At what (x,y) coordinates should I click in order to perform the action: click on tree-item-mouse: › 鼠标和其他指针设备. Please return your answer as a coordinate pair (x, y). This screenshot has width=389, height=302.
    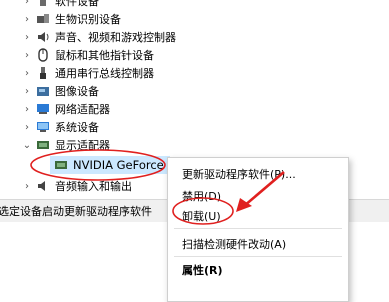
    Looking at the image, I should click on (88, 55).